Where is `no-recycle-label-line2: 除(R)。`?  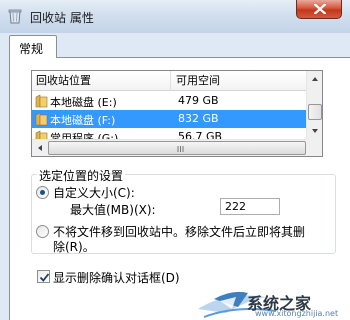
no-recycle-label-line2: 除(R)。 is located at coordinates (74, 247).